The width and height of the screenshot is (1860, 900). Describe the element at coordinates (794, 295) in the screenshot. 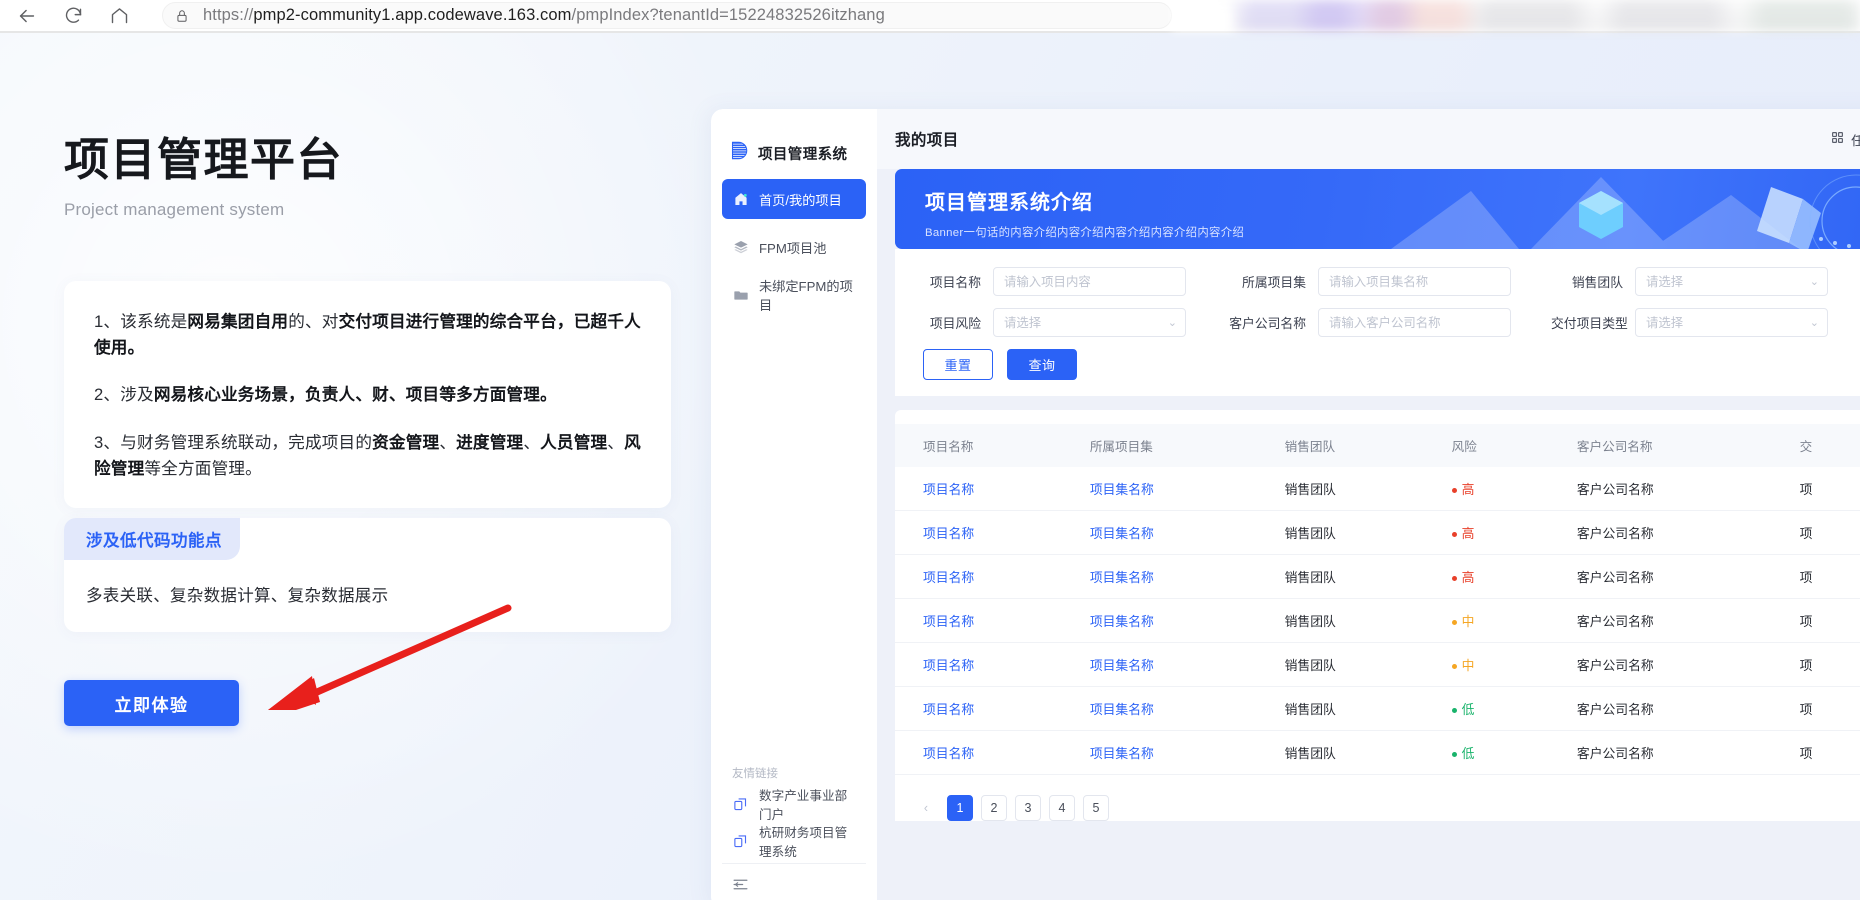

I see `sidebar-item-unbound-fpm: 未绑定FPM的项目` at that location.